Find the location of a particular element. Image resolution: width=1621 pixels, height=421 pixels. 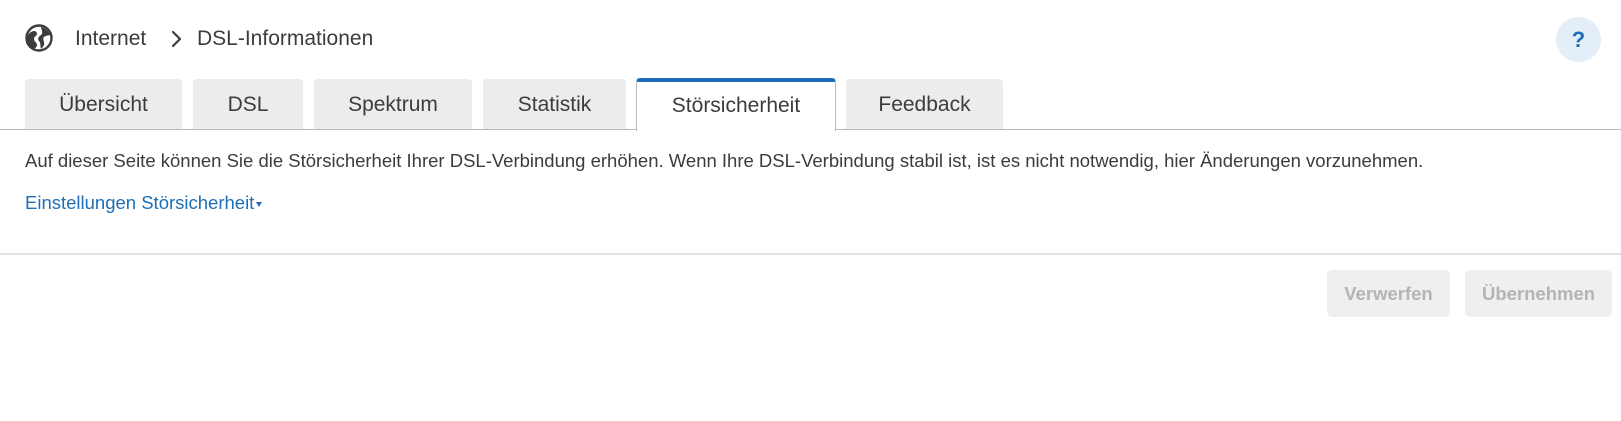

tab-statistik: Statistik is located at coordinates (554, 104).